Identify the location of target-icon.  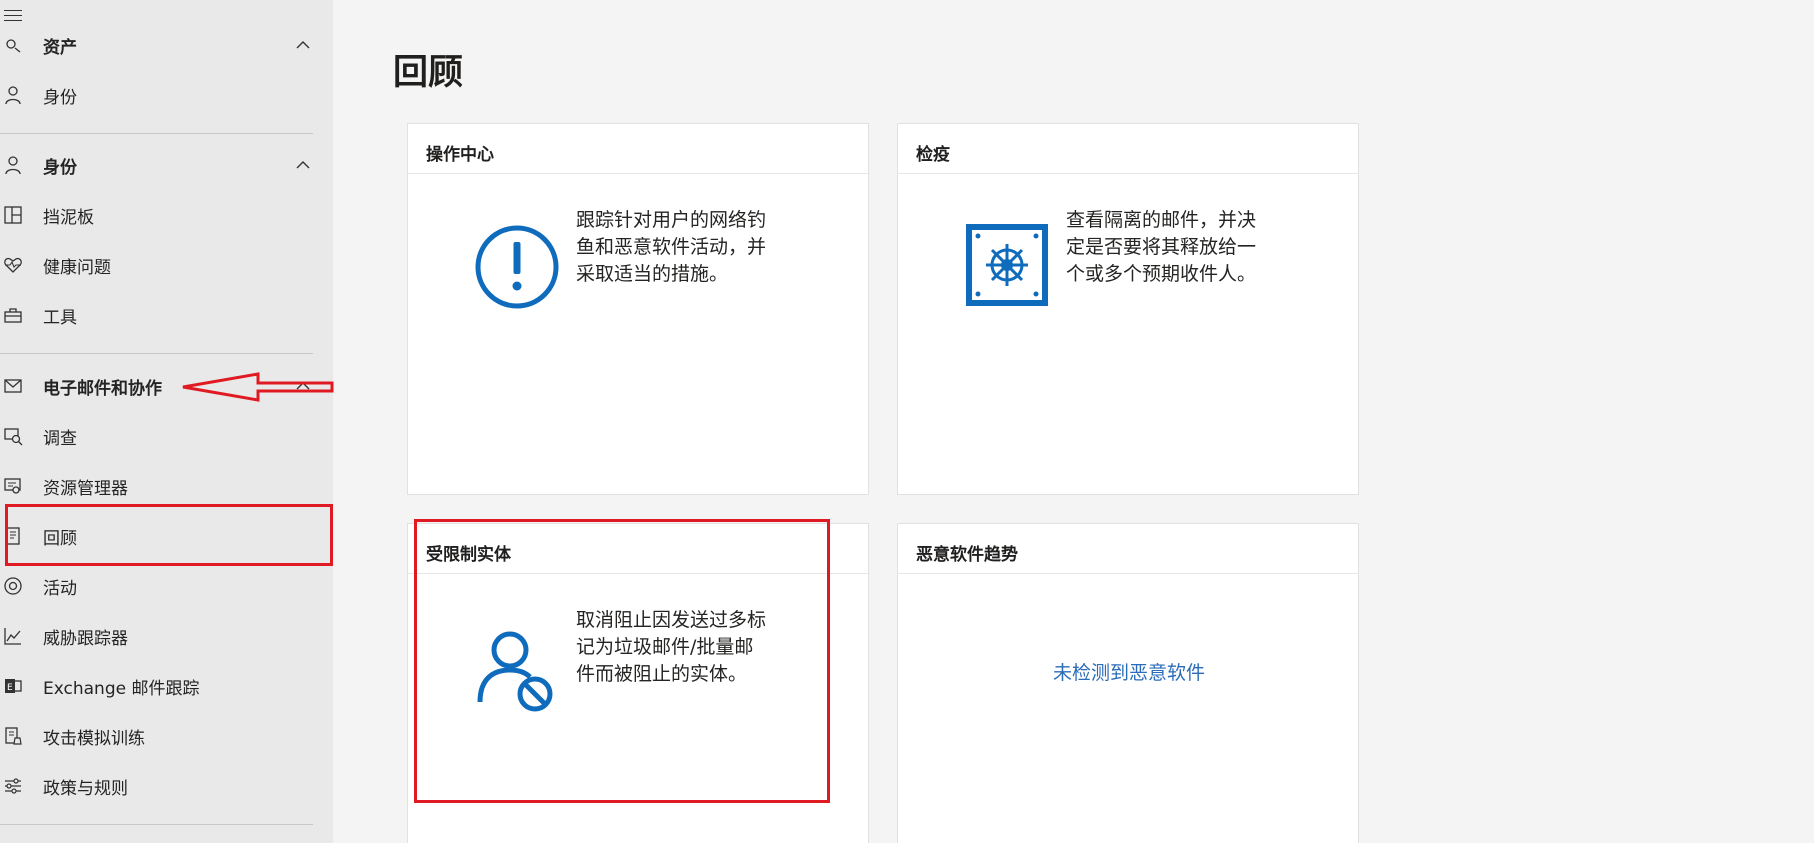
(13, 586).